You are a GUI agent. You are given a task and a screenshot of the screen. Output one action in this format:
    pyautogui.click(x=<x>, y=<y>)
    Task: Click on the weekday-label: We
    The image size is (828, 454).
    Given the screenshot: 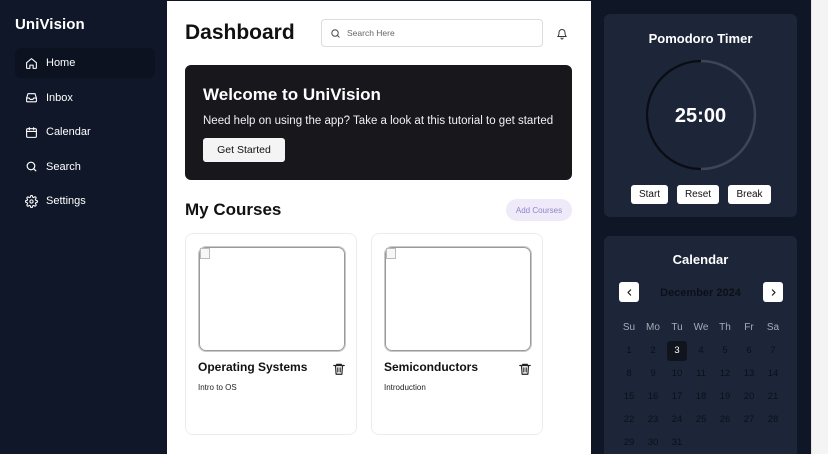 What is the action you would take?
    pyautogui.click(x=701, y=327)
    